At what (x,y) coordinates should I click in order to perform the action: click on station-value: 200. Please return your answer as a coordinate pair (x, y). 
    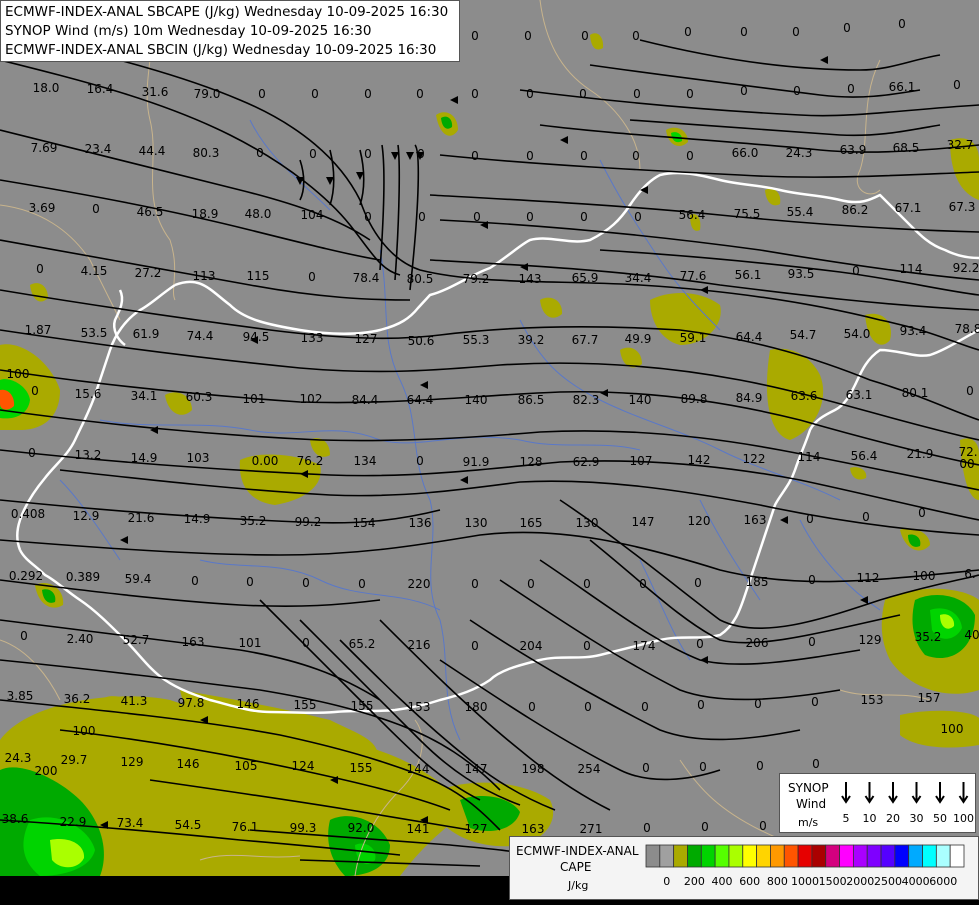
    Looking at the image, I should click on (46, 771).